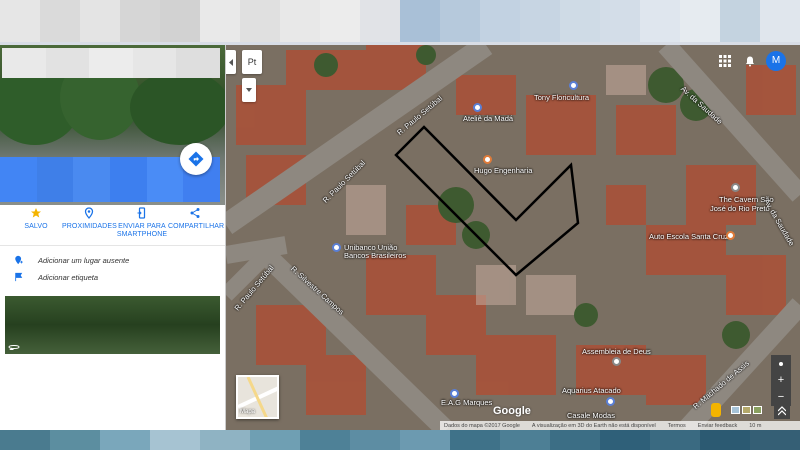  I want to click on chevron-down-icon, so click(249, 90).